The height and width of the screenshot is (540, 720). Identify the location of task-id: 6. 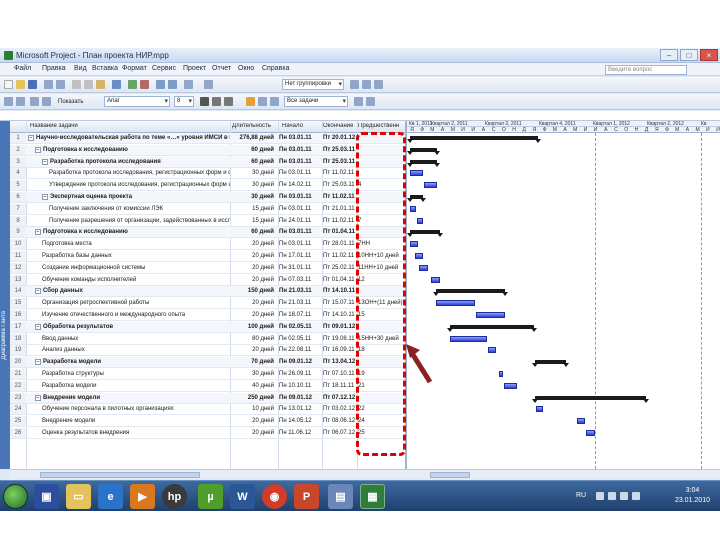
(18, 197).